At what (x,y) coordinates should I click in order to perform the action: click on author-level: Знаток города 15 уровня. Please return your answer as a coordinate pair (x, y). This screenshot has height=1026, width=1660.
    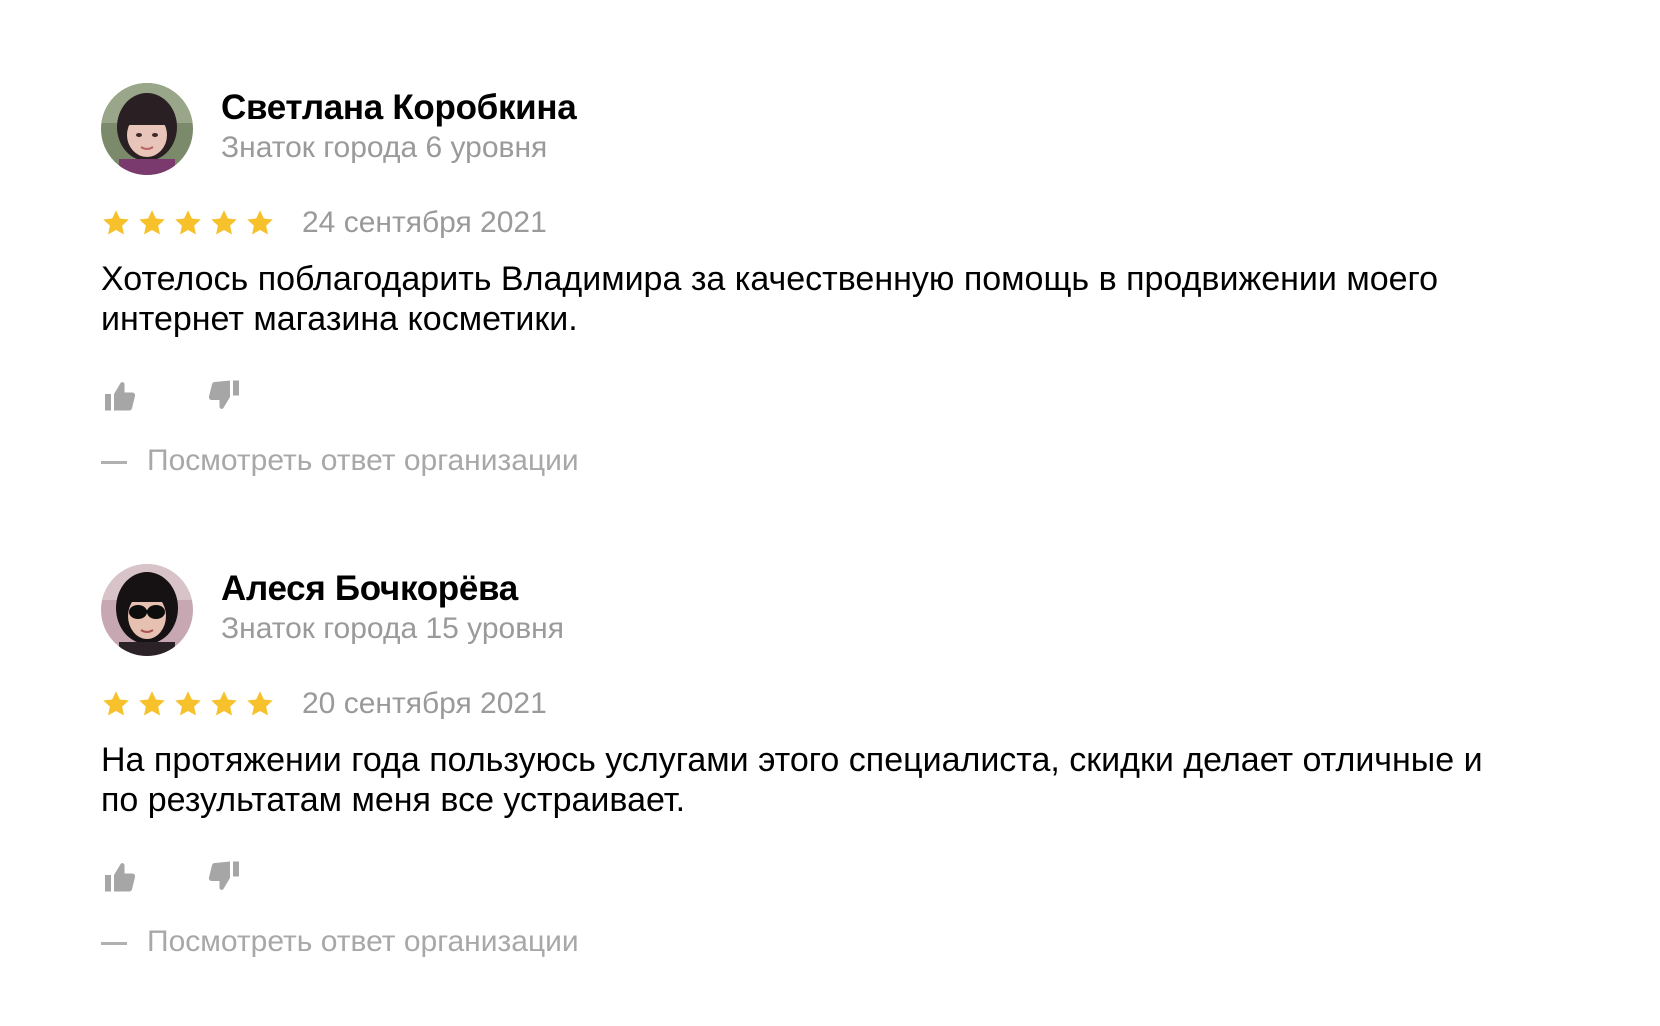
    Looking at the image, I should click on (392, 628).